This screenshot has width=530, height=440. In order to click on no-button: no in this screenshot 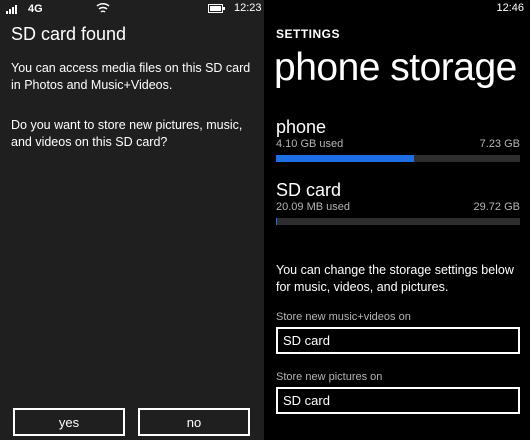, I will do `click(194, 422)`.